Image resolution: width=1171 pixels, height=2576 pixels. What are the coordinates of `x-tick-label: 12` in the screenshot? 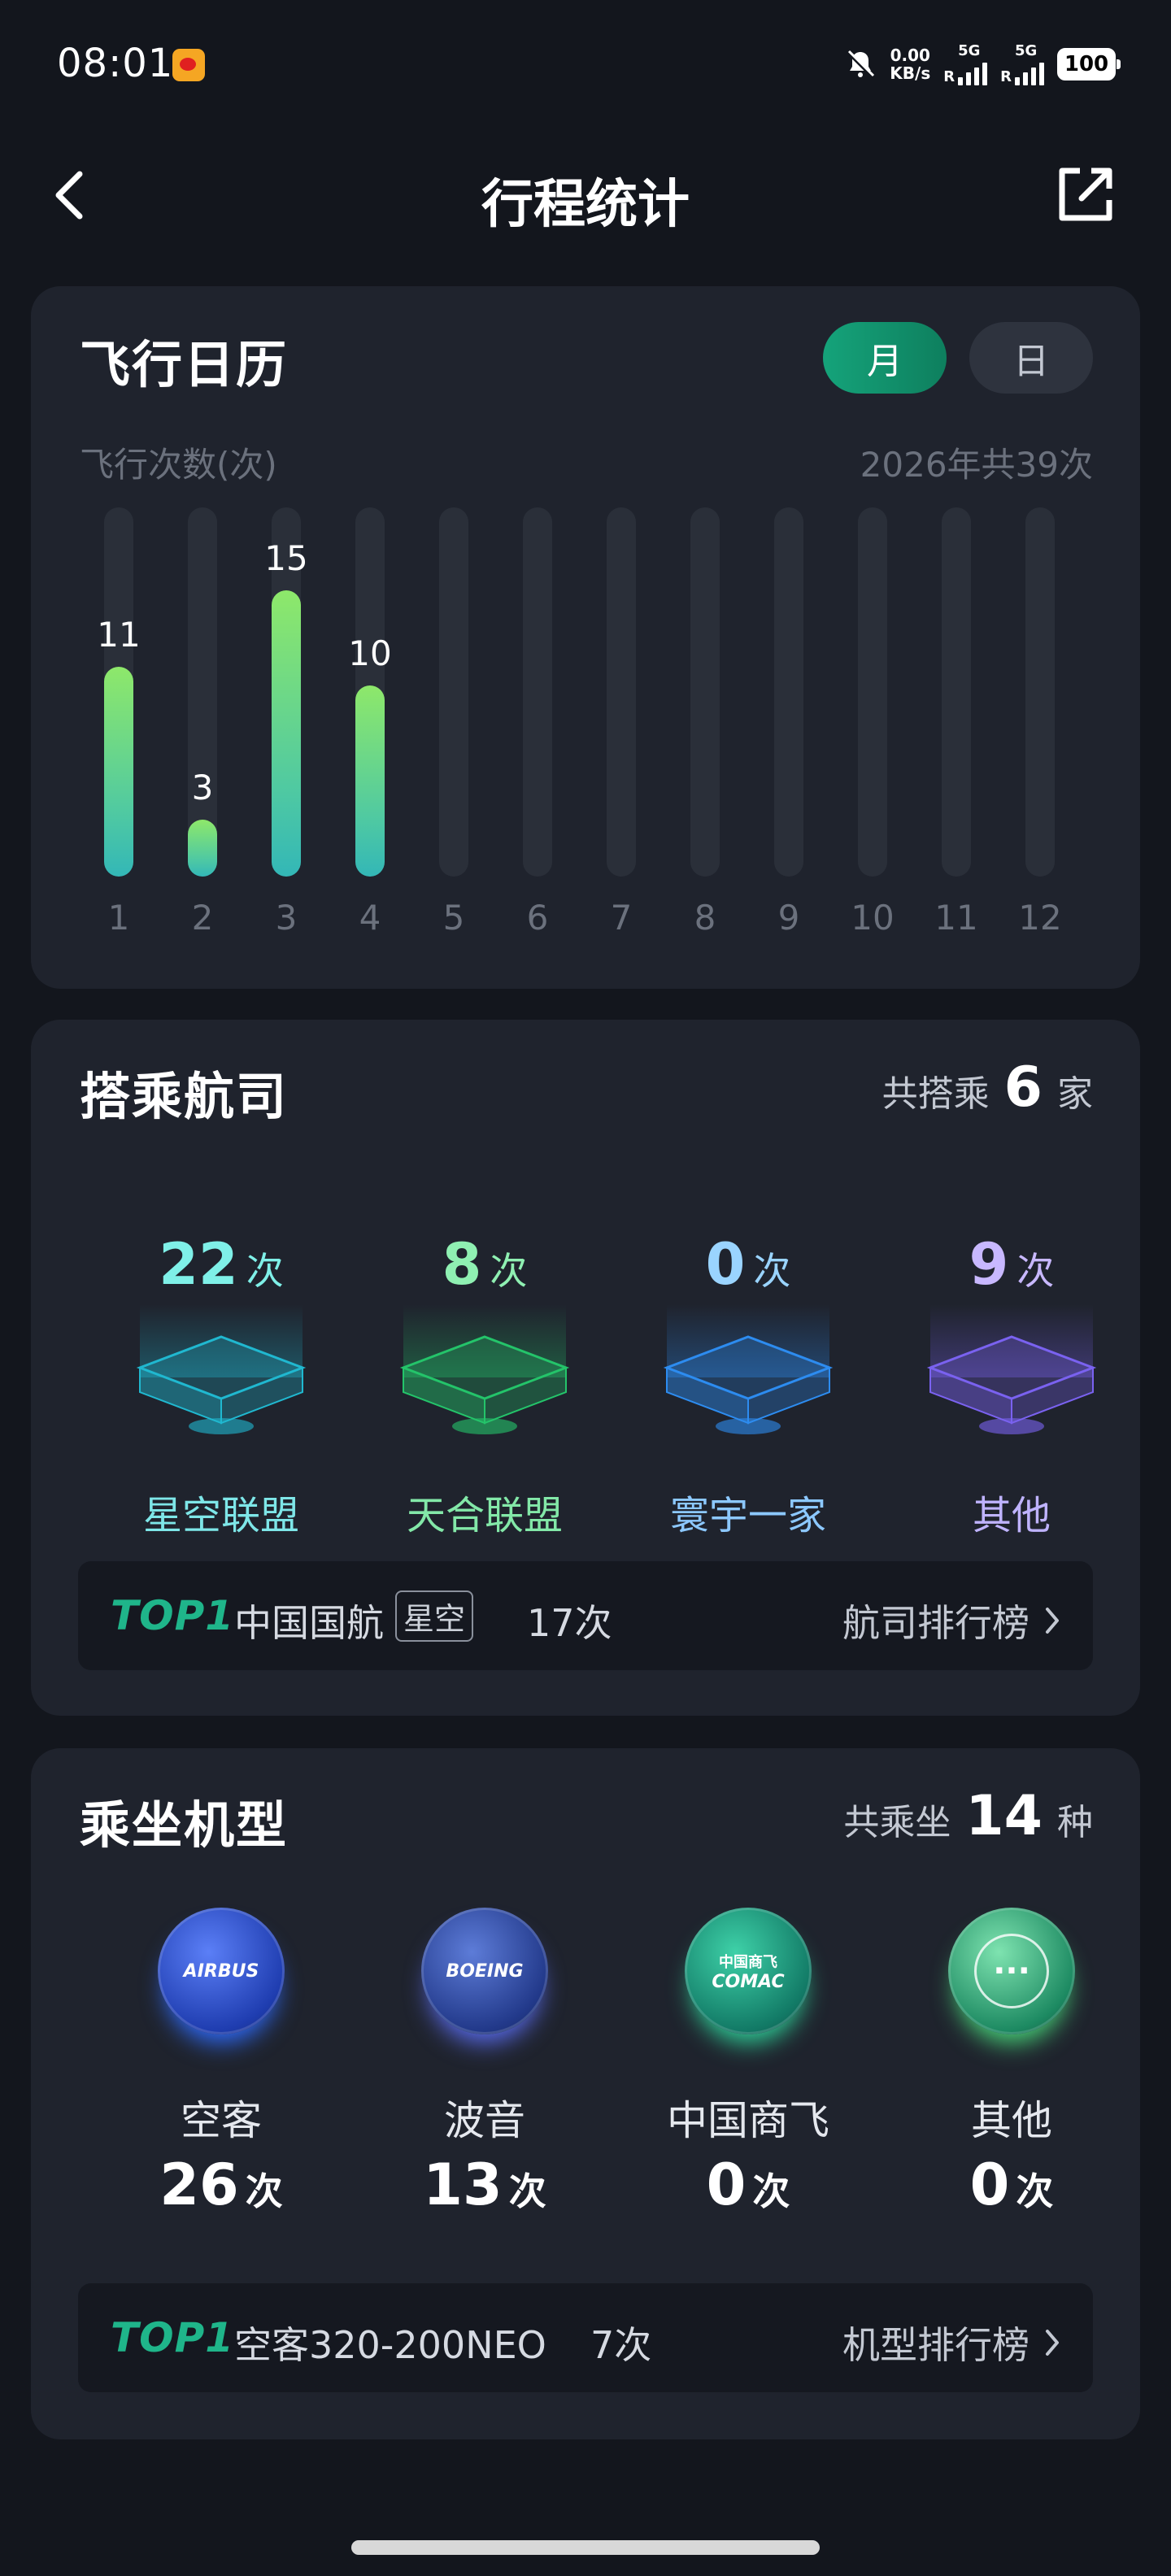 It's located at (1040, 918).